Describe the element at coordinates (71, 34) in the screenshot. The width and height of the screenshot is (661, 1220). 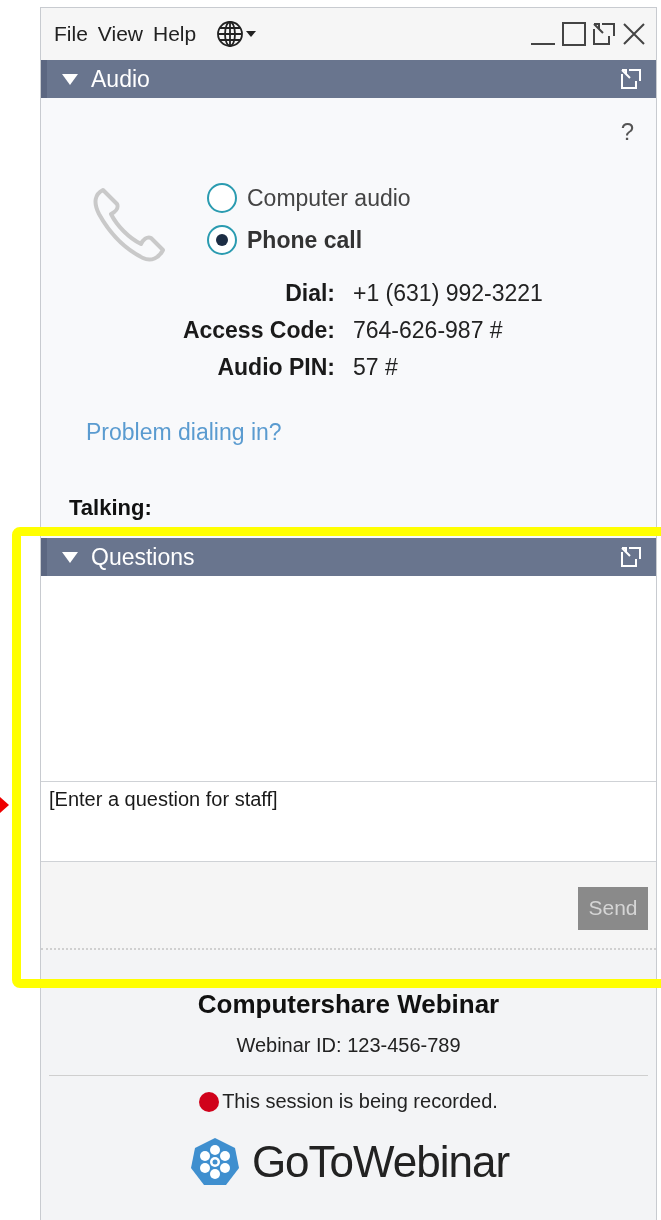
I see `menu-item: File` at that location.